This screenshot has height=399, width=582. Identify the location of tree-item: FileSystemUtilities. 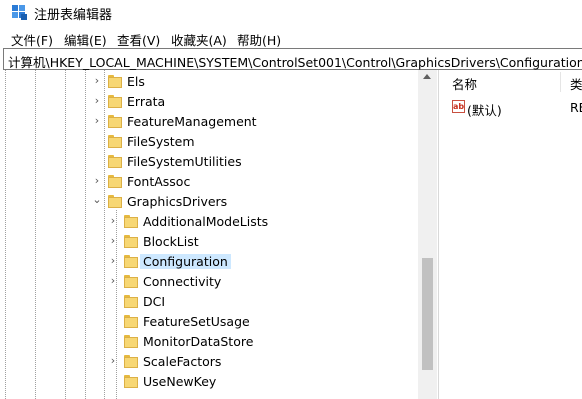
(209, 162).